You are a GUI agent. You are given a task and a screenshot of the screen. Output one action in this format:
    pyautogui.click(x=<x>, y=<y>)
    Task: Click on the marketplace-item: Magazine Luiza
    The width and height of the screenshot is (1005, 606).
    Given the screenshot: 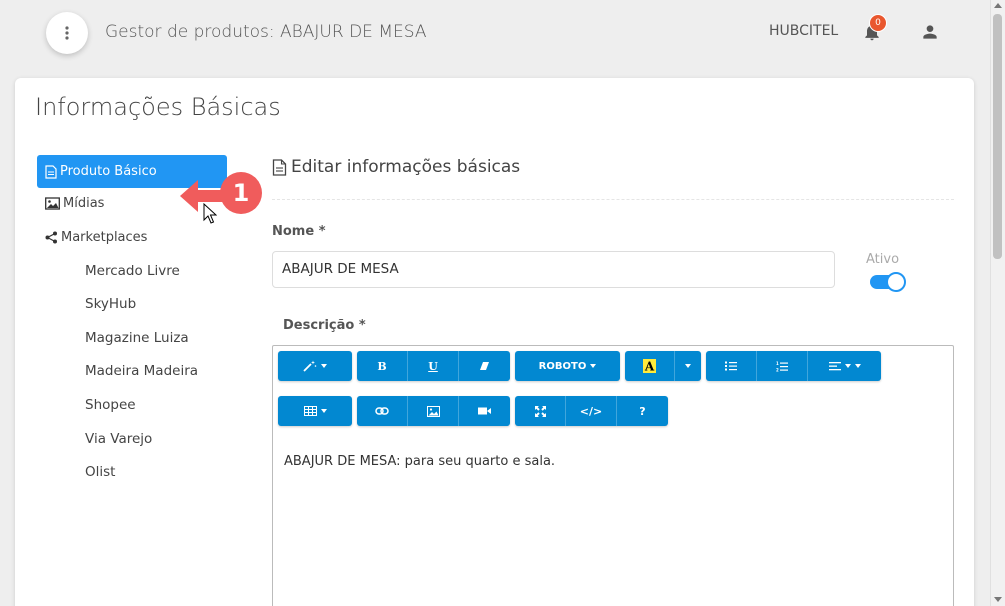 What is the action you would take?
    pyautogui.click(x=137, y=338)
    